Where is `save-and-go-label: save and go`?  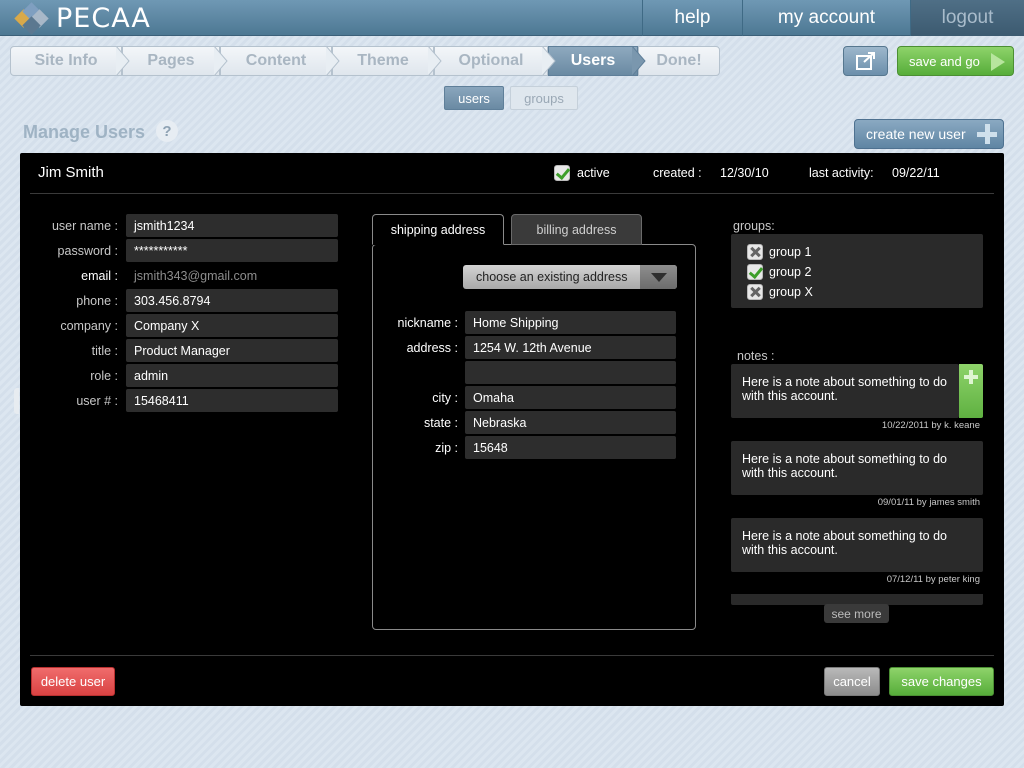 save-and-go-label: save and go is located at coordinates (944, 61).